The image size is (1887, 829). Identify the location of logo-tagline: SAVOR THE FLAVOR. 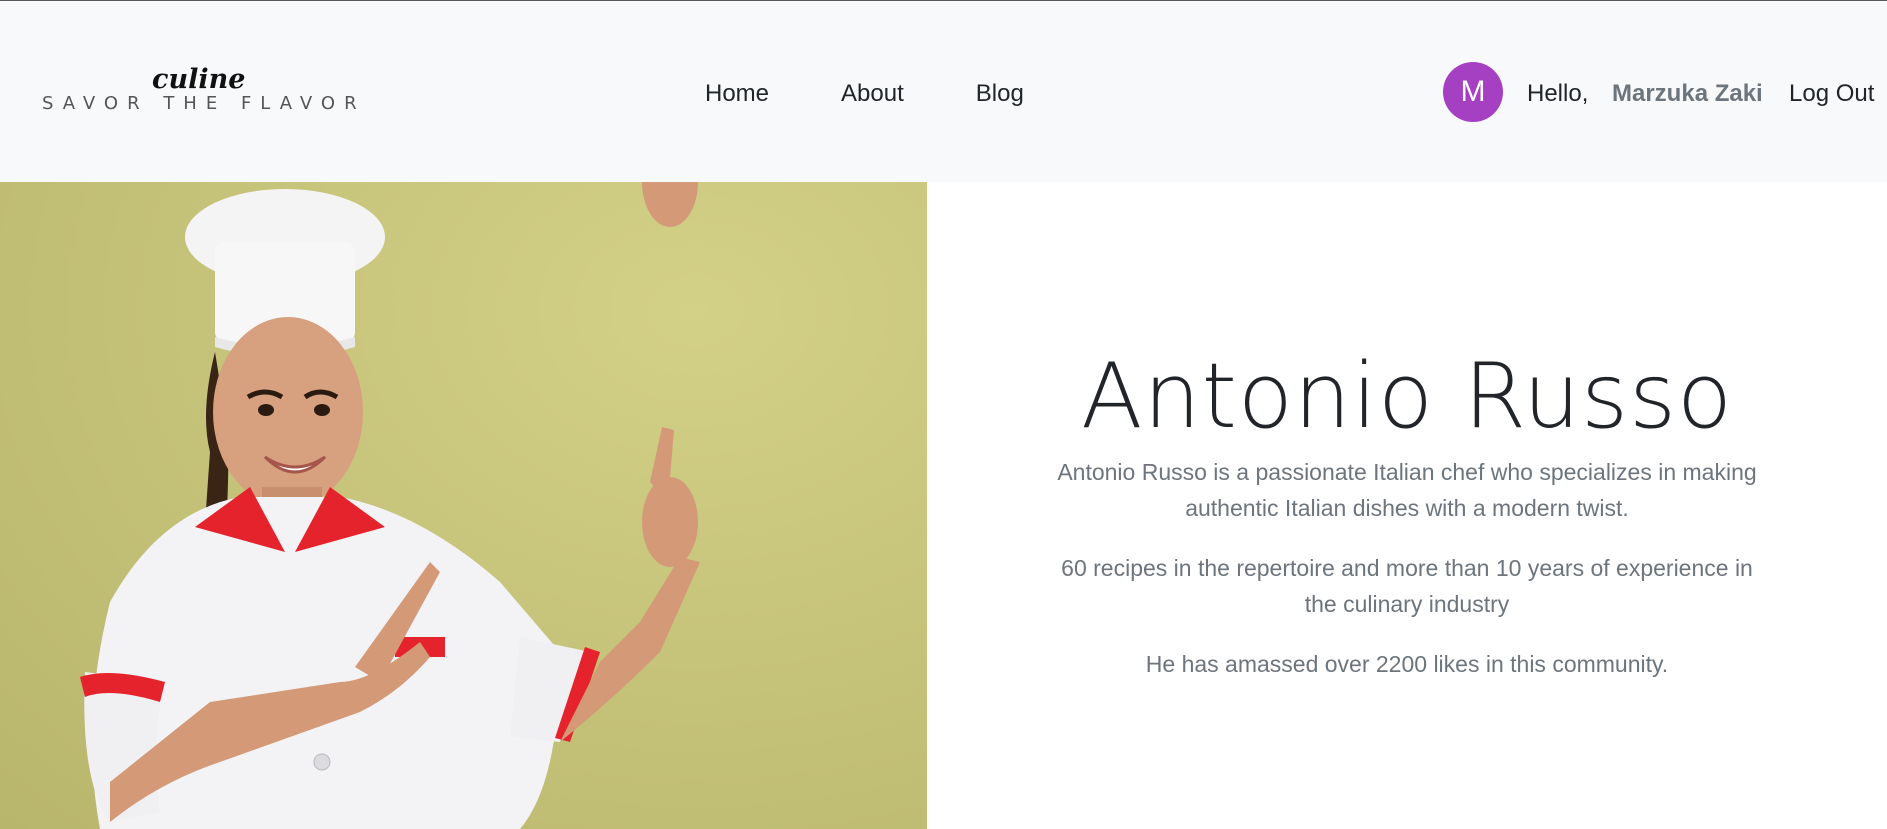
(204, 103).